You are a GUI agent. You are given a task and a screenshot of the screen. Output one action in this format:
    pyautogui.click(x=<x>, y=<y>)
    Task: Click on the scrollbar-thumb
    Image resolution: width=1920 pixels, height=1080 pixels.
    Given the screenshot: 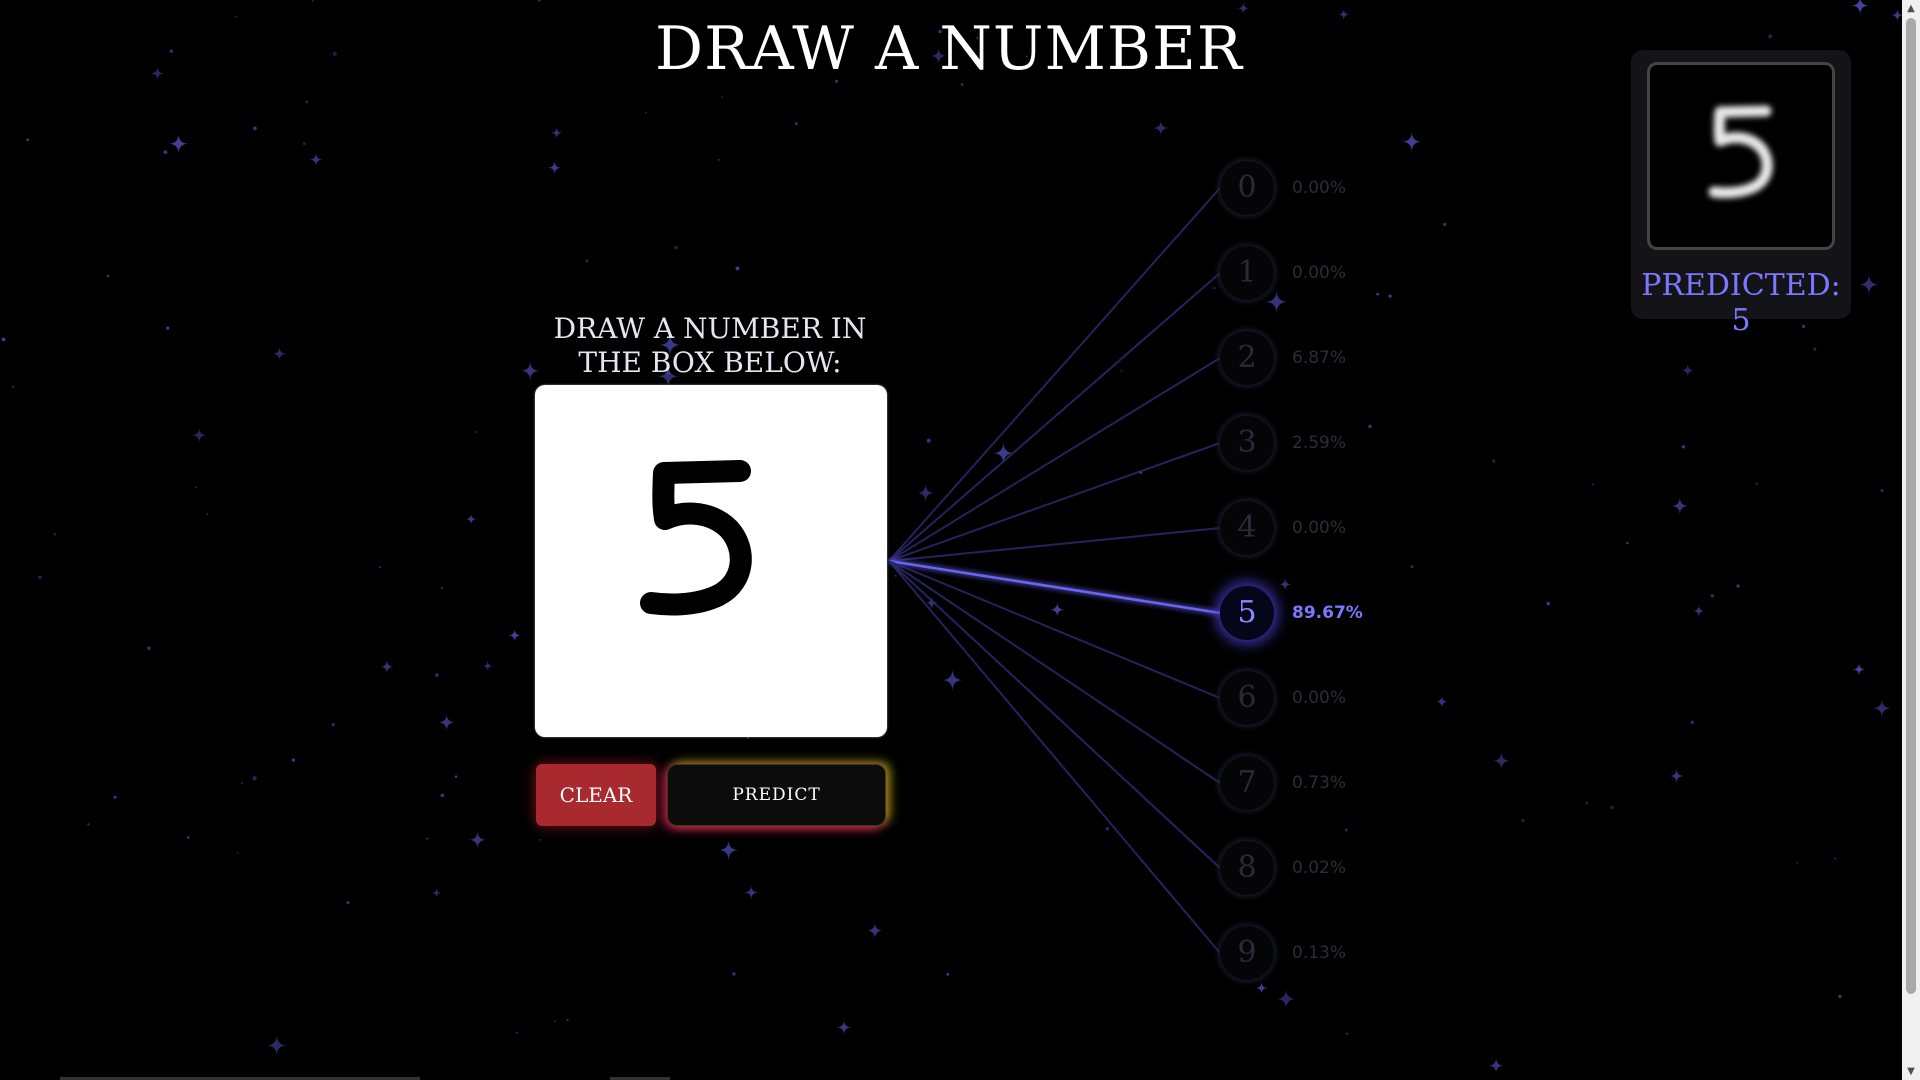 What is the action you would take?
    pyautogui.click(x=1911, y=506)
    